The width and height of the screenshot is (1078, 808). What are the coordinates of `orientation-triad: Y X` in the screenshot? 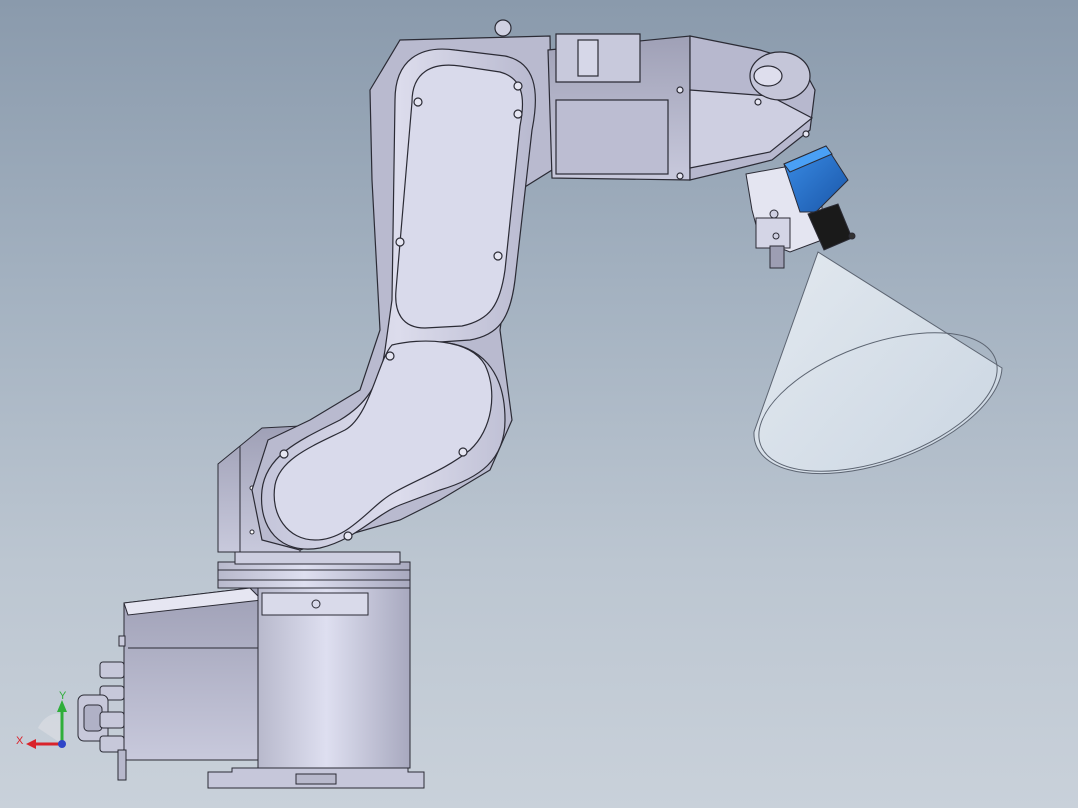 It's located at (41, 719).